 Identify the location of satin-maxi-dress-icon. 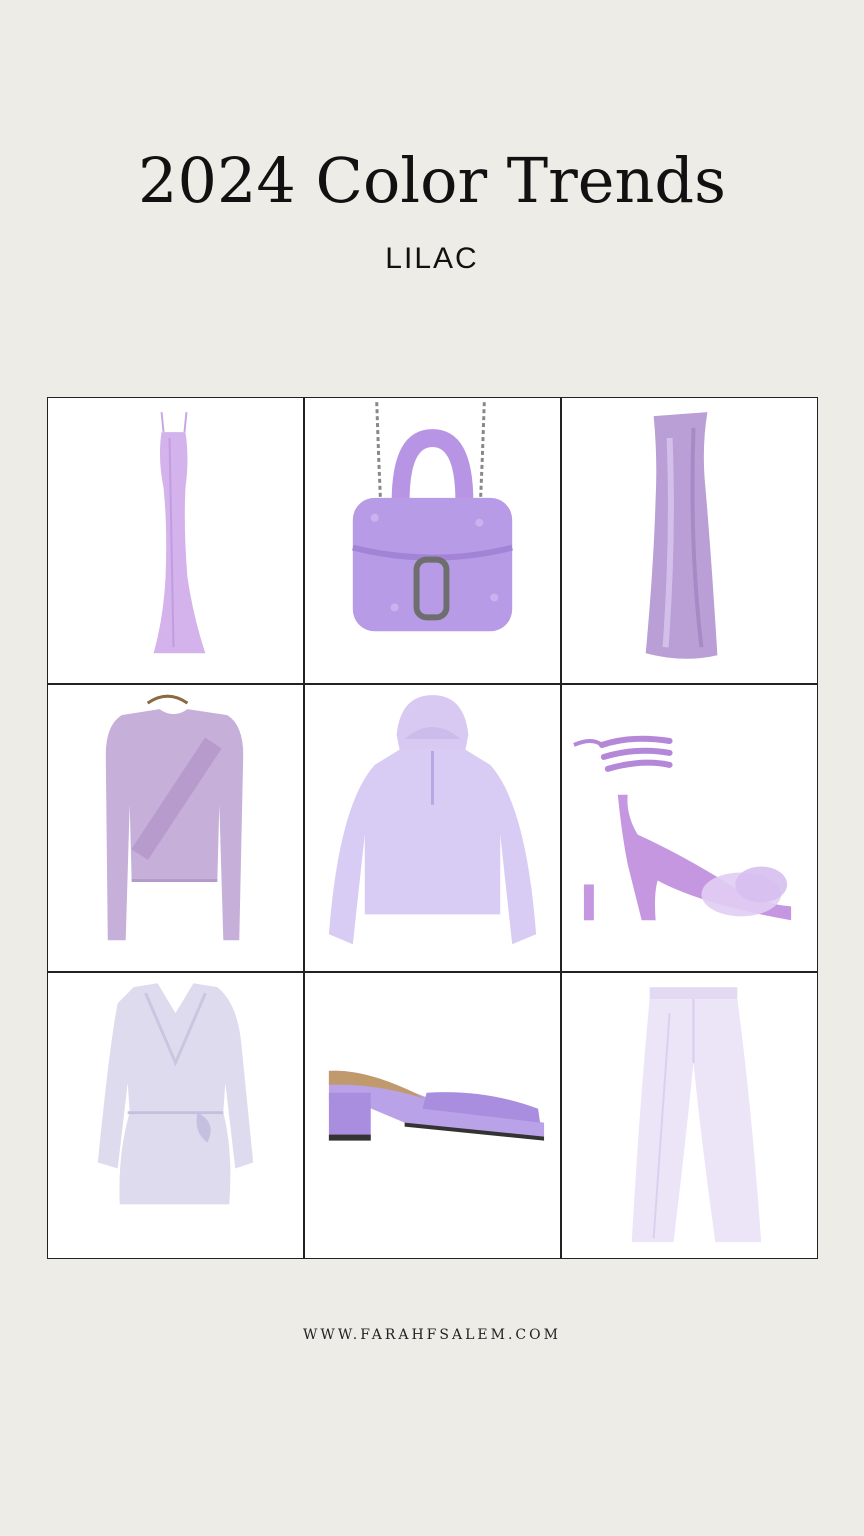
(681, 535).